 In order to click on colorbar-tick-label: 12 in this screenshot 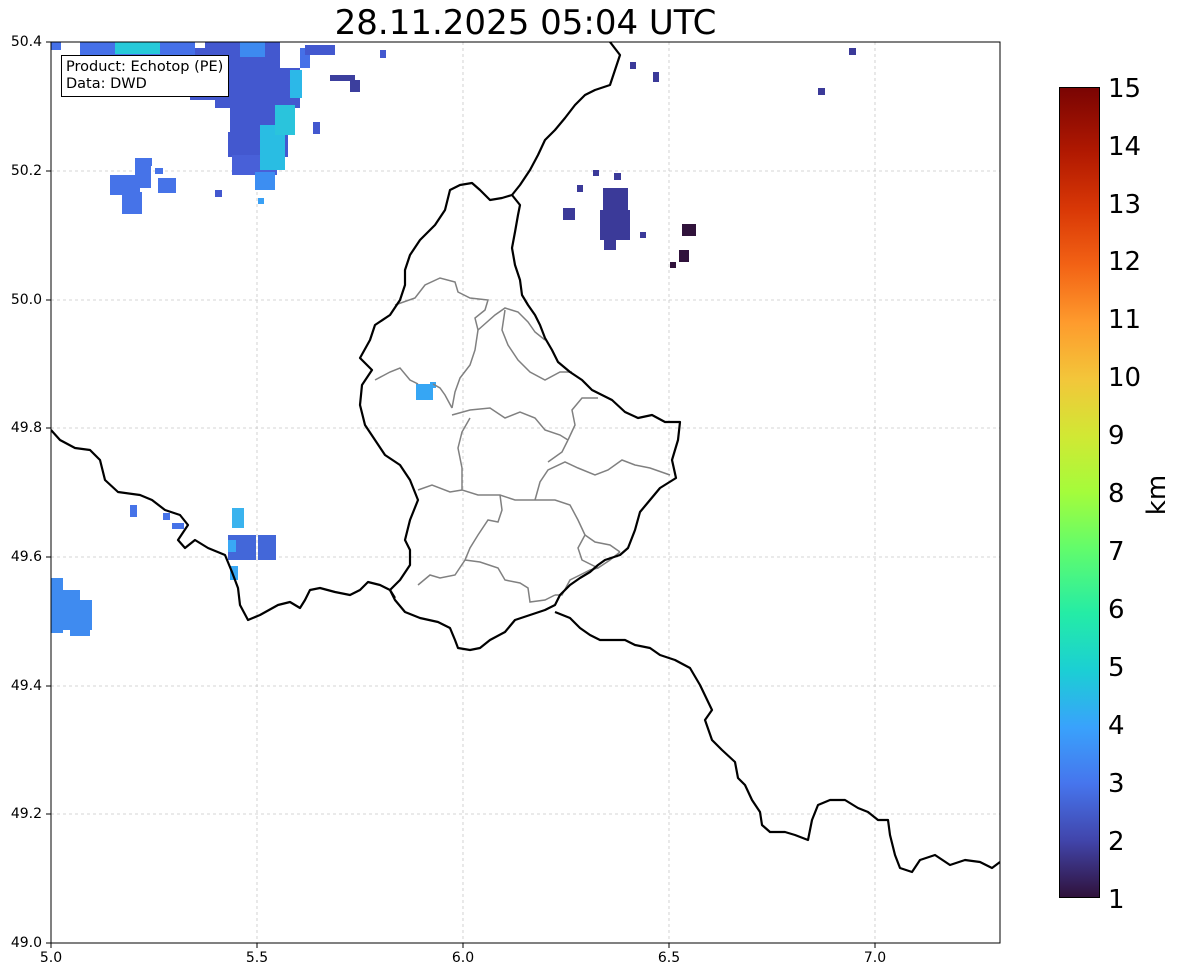, I will do `click(1125, 262)`.